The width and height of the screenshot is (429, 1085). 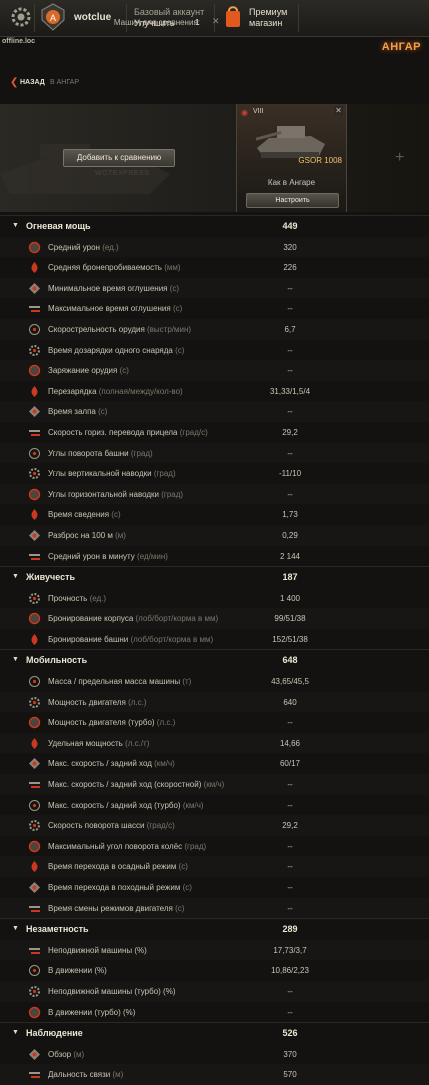 I want to click on compare-count-label: Машин для сравнения:, so click(x=156, y=22).